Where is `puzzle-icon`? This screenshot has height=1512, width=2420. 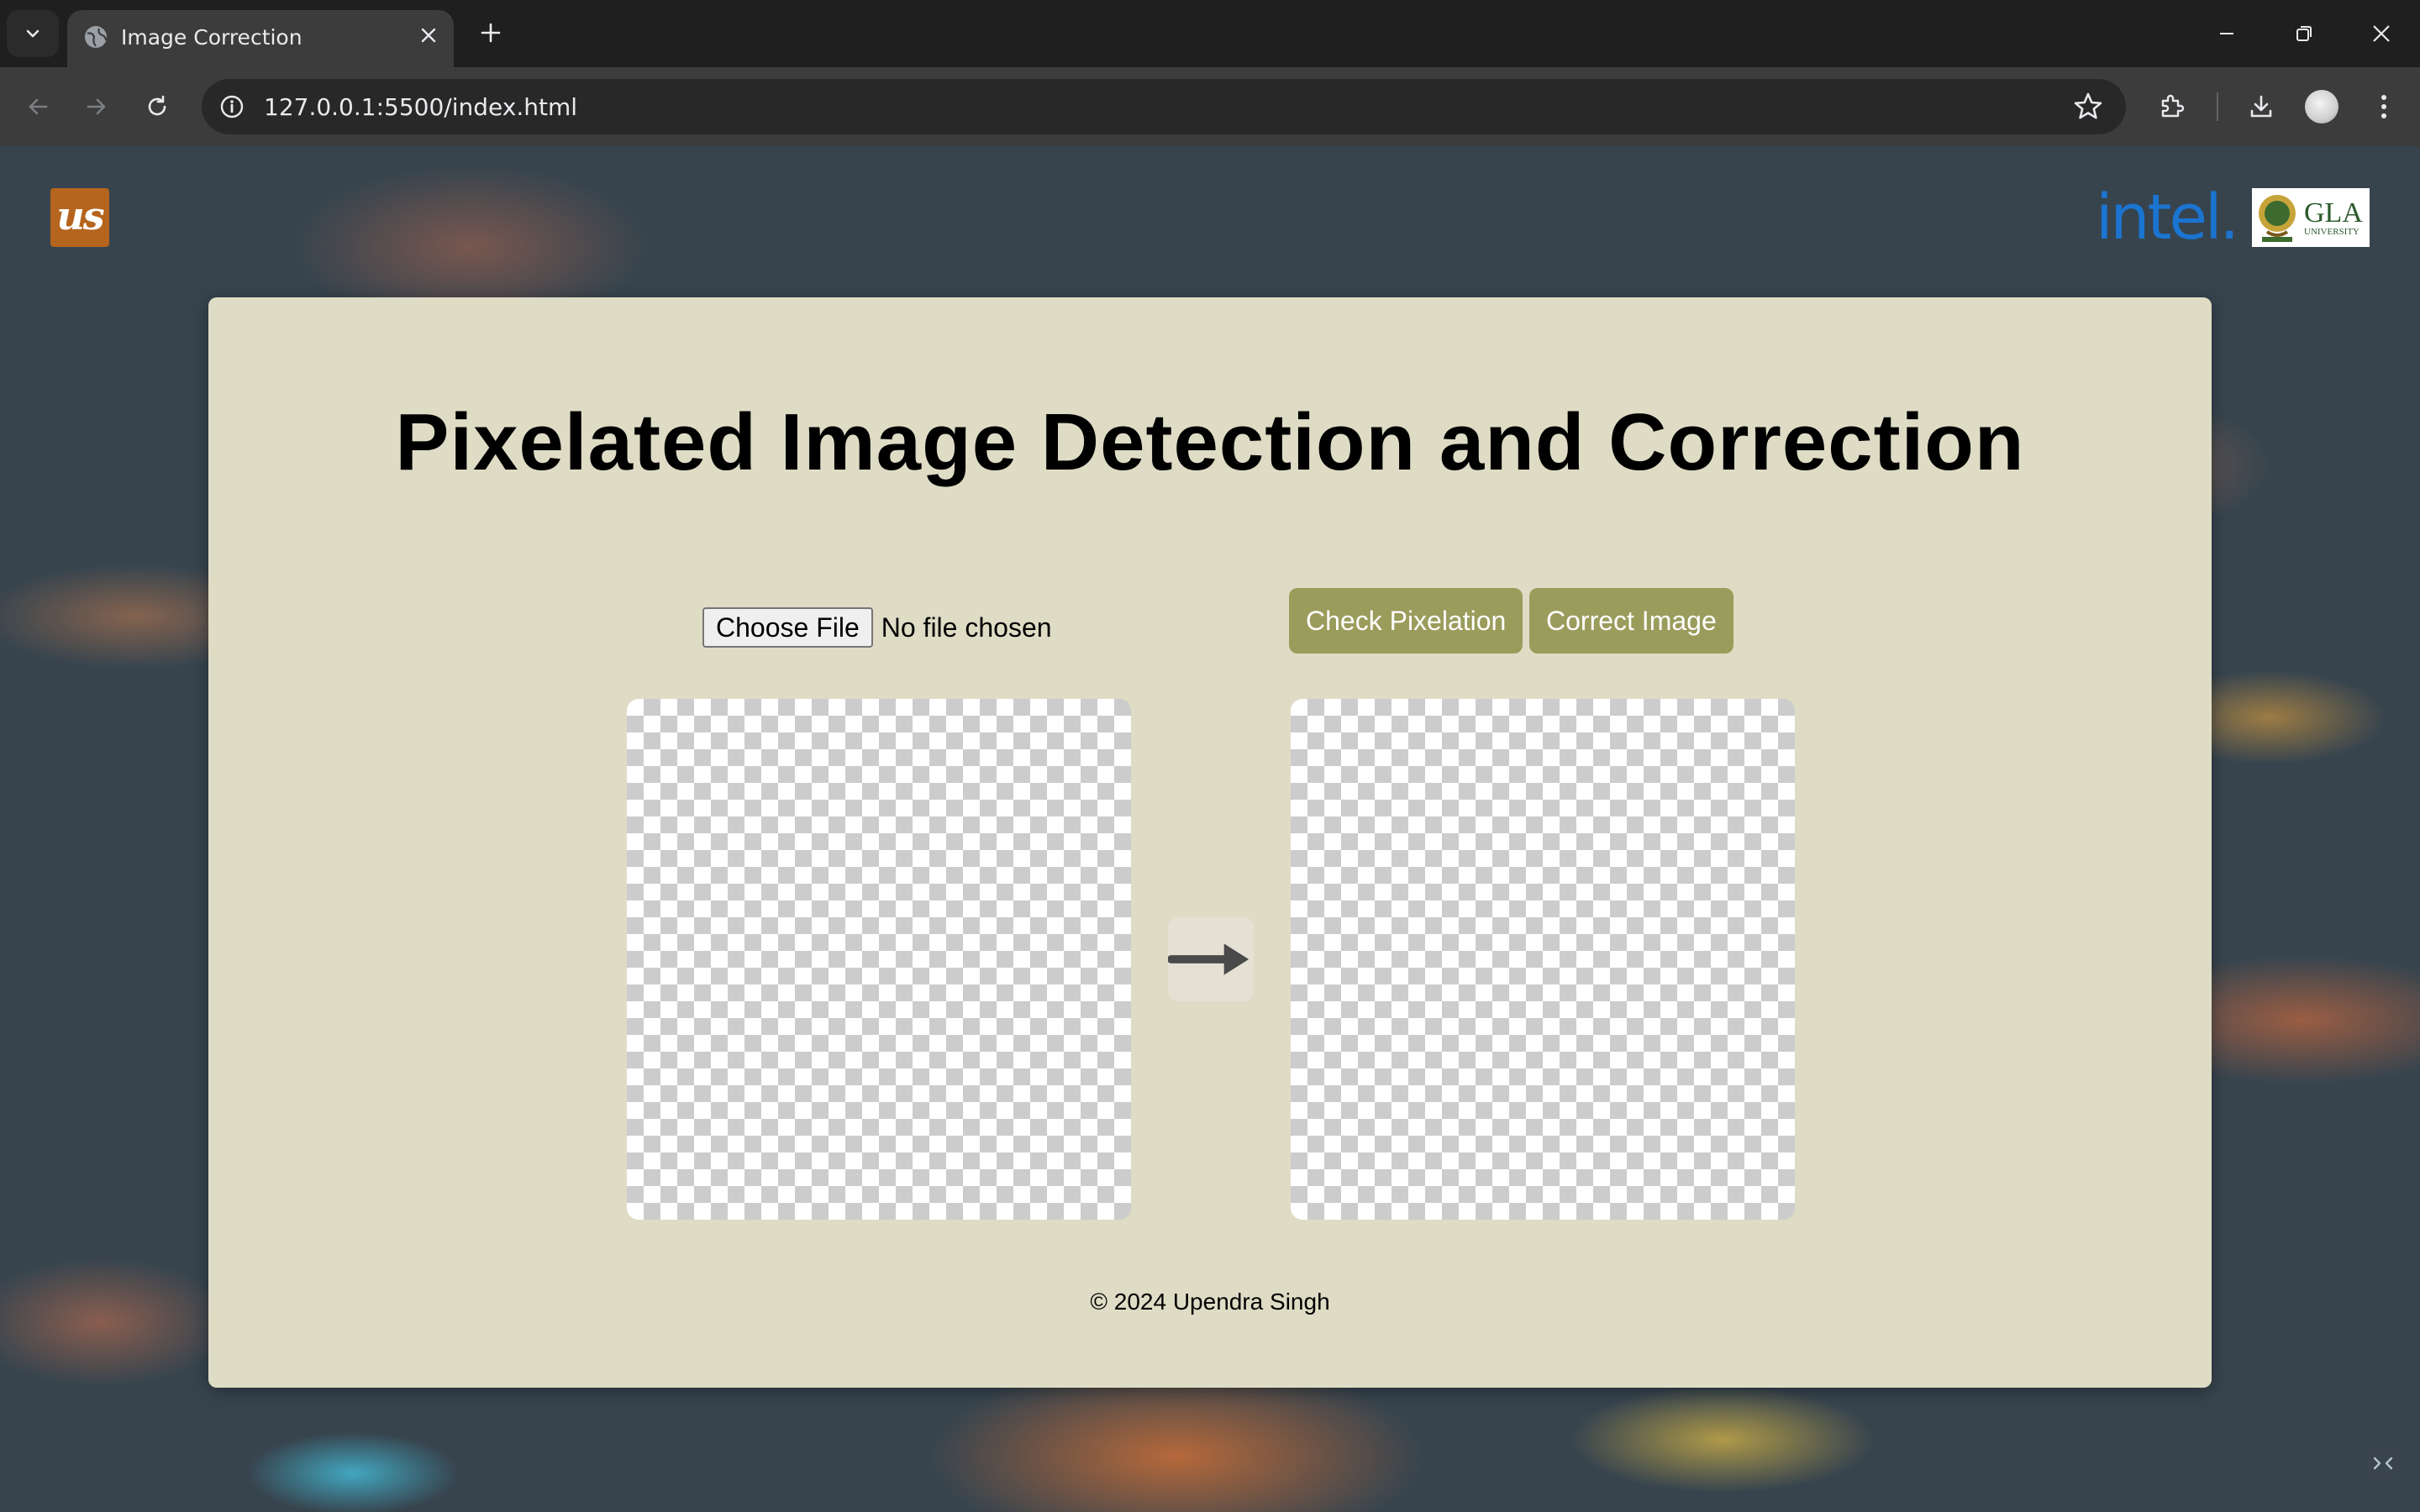
puzzle-icon is located at coordinates (2173, 106).